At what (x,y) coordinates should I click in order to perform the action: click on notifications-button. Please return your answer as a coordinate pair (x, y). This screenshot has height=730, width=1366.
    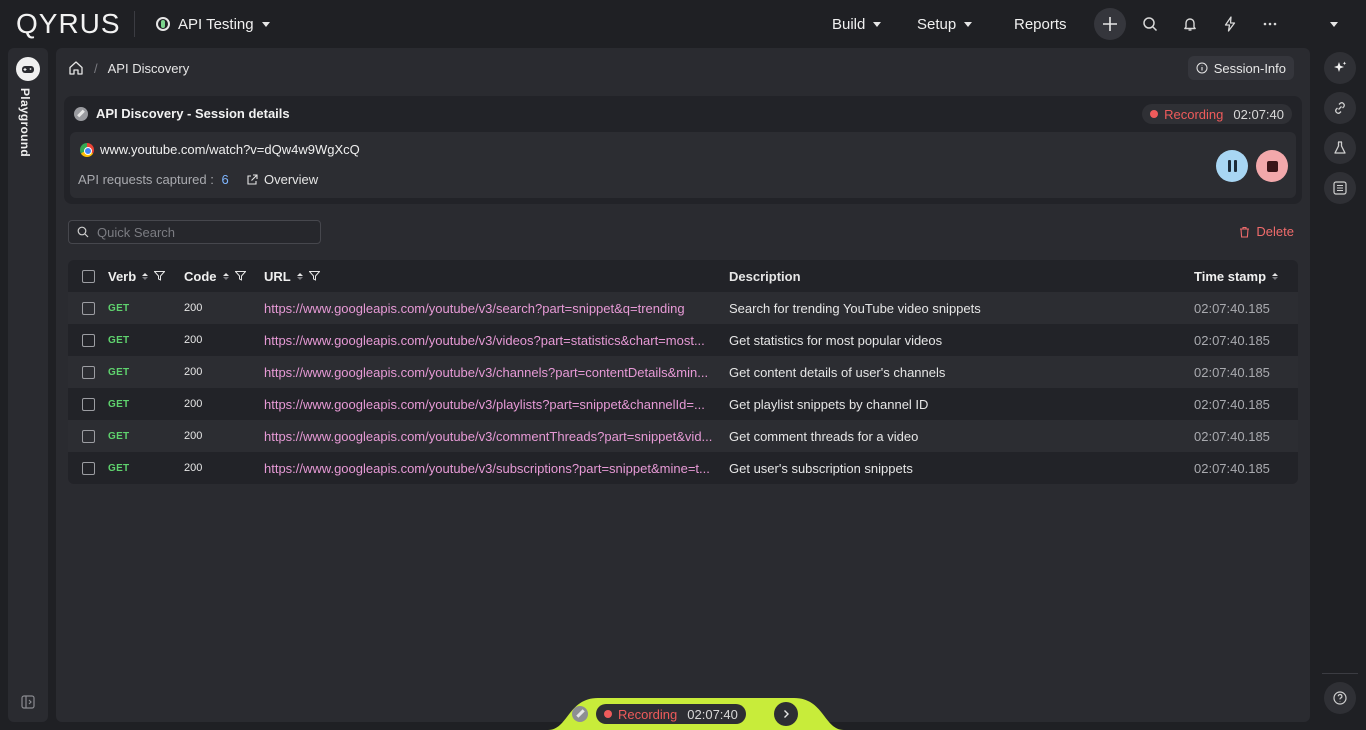
    Looking at the image, I should click on (1190, 24).